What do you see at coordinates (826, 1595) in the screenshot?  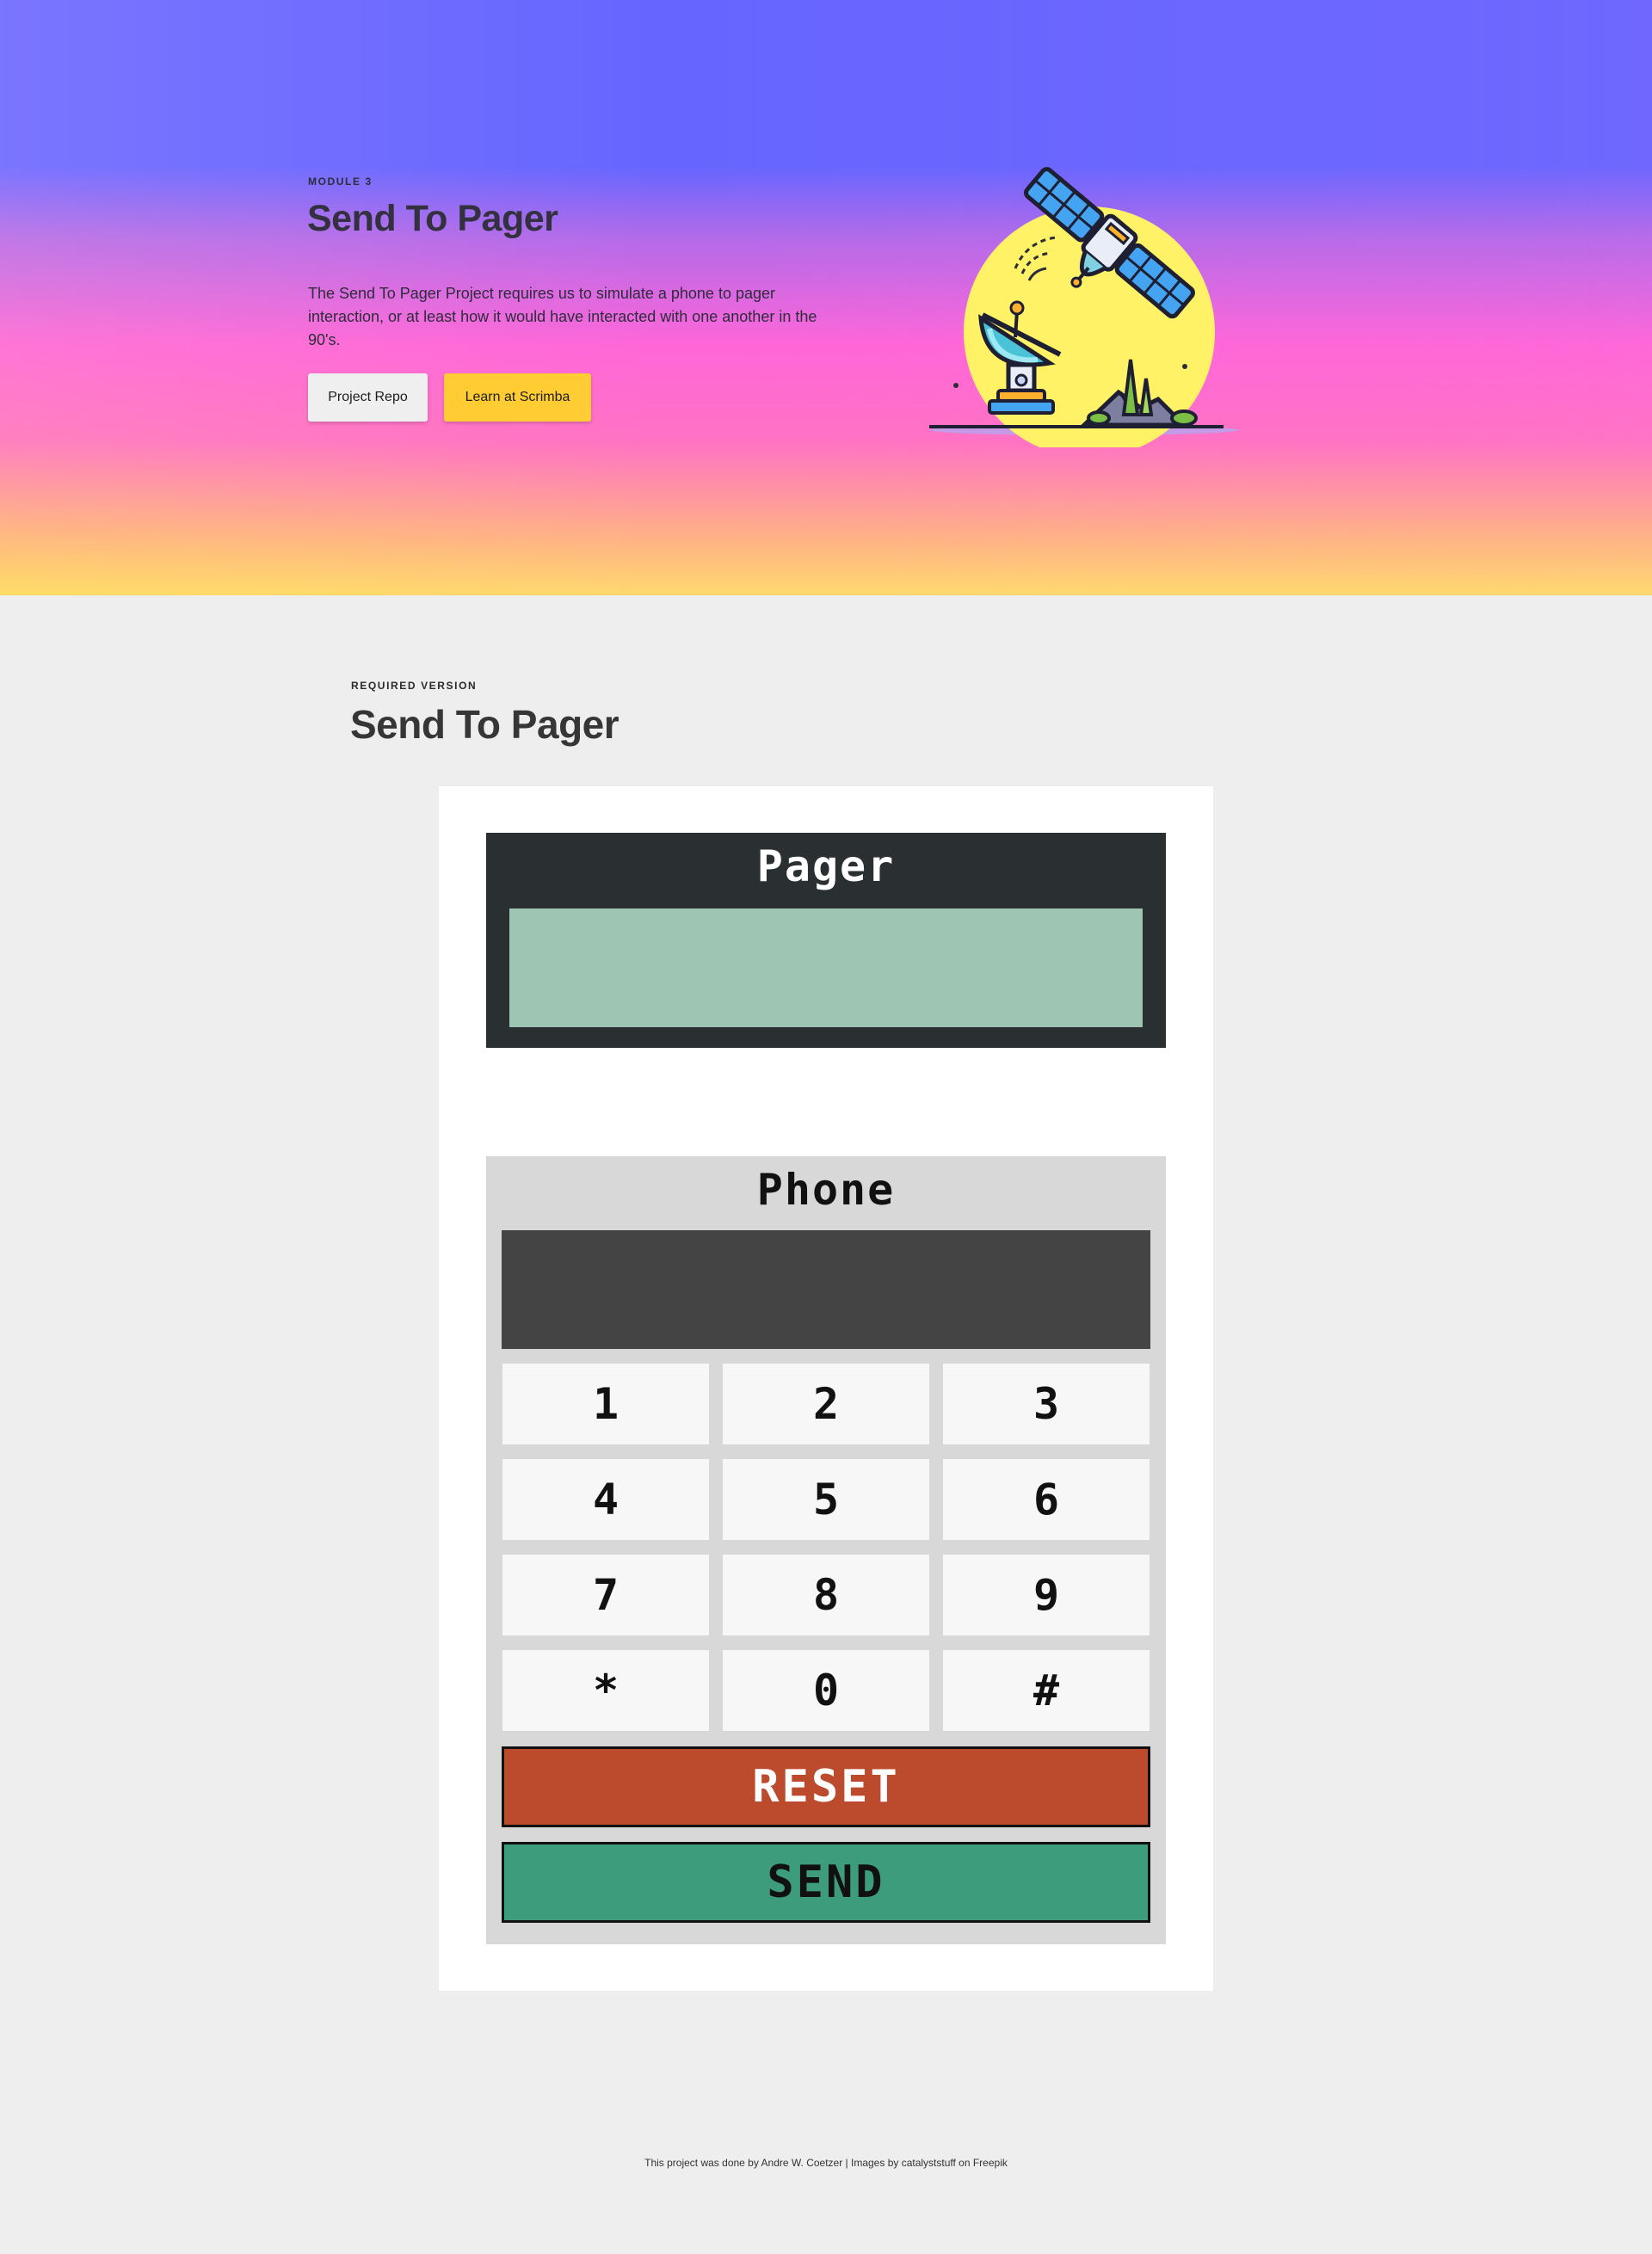 I see `key-8: 8` at bounding box center [826, 1595].